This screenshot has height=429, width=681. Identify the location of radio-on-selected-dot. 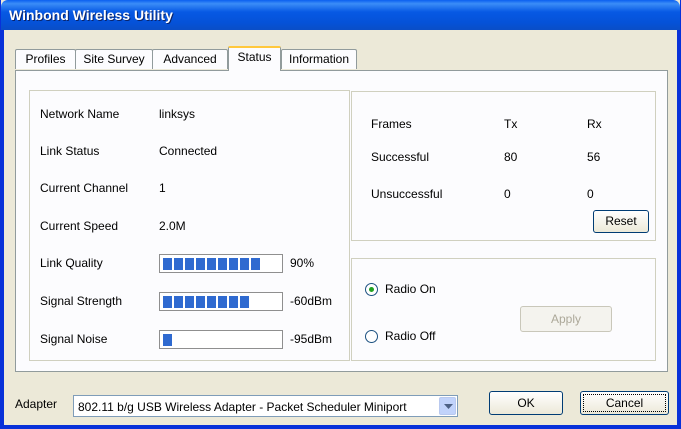
(371, 289).